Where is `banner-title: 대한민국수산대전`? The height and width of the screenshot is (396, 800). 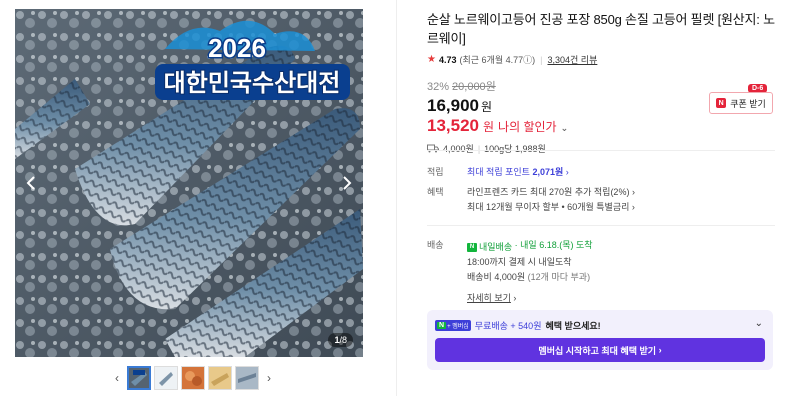 banner-title: 대한민국수산대전 is located at coordinates (252, 83).